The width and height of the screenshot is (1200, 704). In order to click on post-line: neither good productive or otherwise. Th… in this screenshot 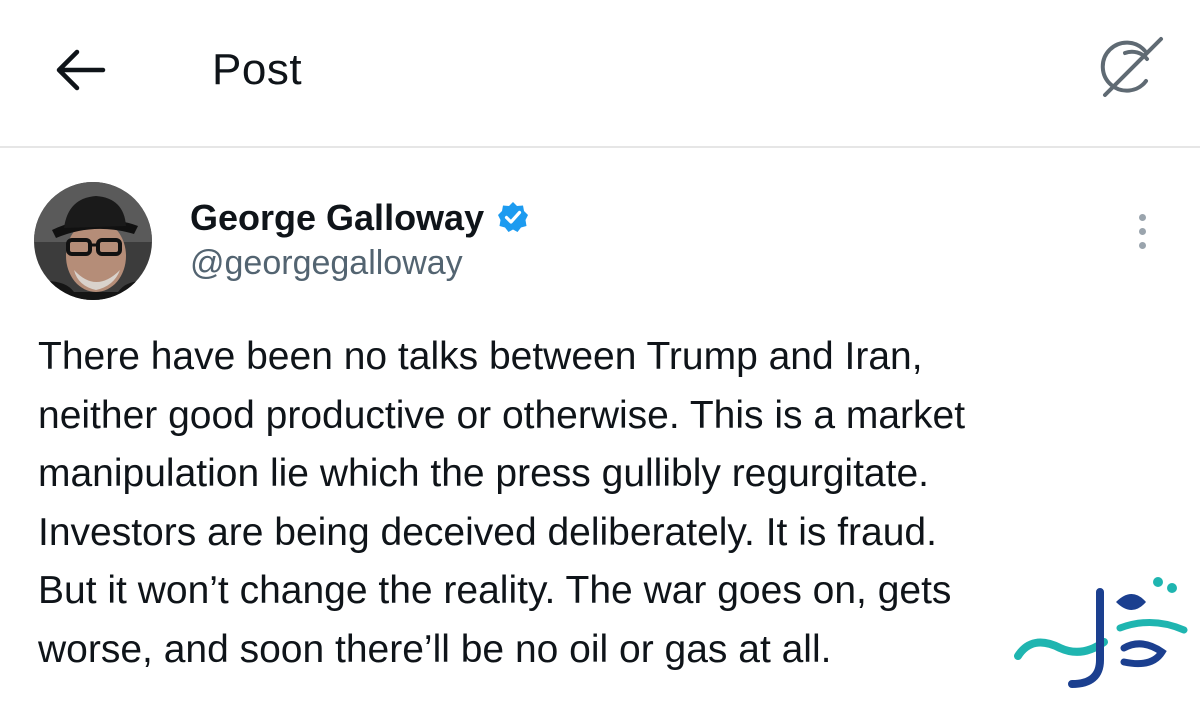, I will do `click(502, 415)`.